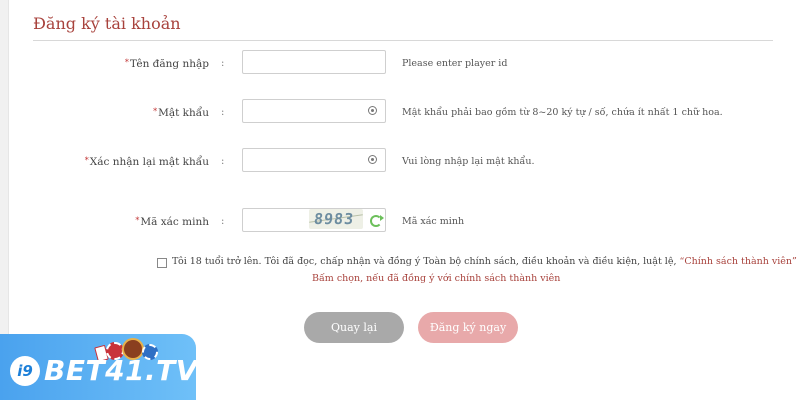 The image size is (800, 400). I want to click on captcha-image-text: 8983, so click(334, 219).